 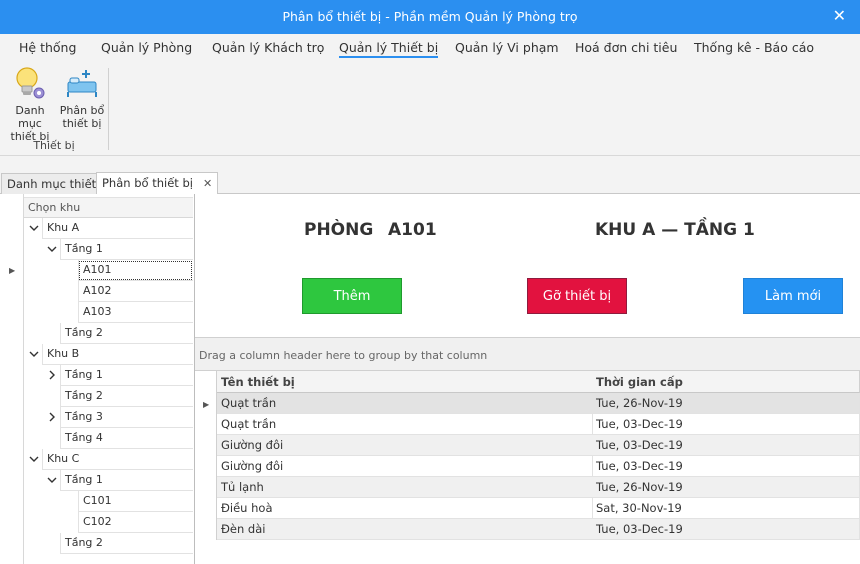 What do you see at coordinates (82, 110) in the screenshot?
I see `phan-bo-thiet-bi-line1: Phân bổ` at bounding box center [82, 110].